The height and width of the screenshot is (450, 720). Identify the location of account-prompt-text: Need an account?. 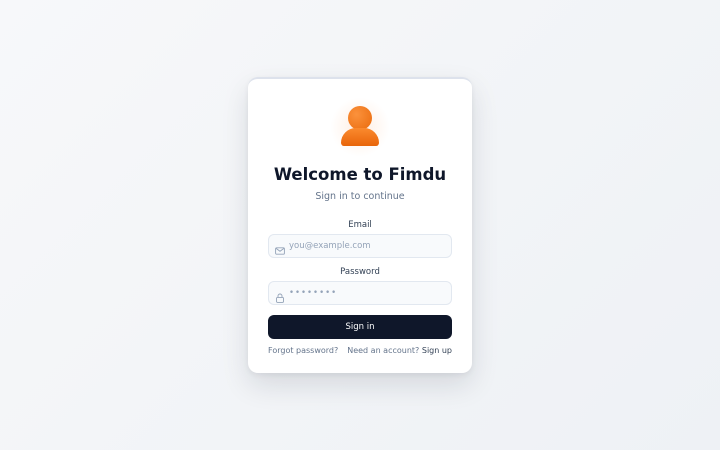
(383, 350).